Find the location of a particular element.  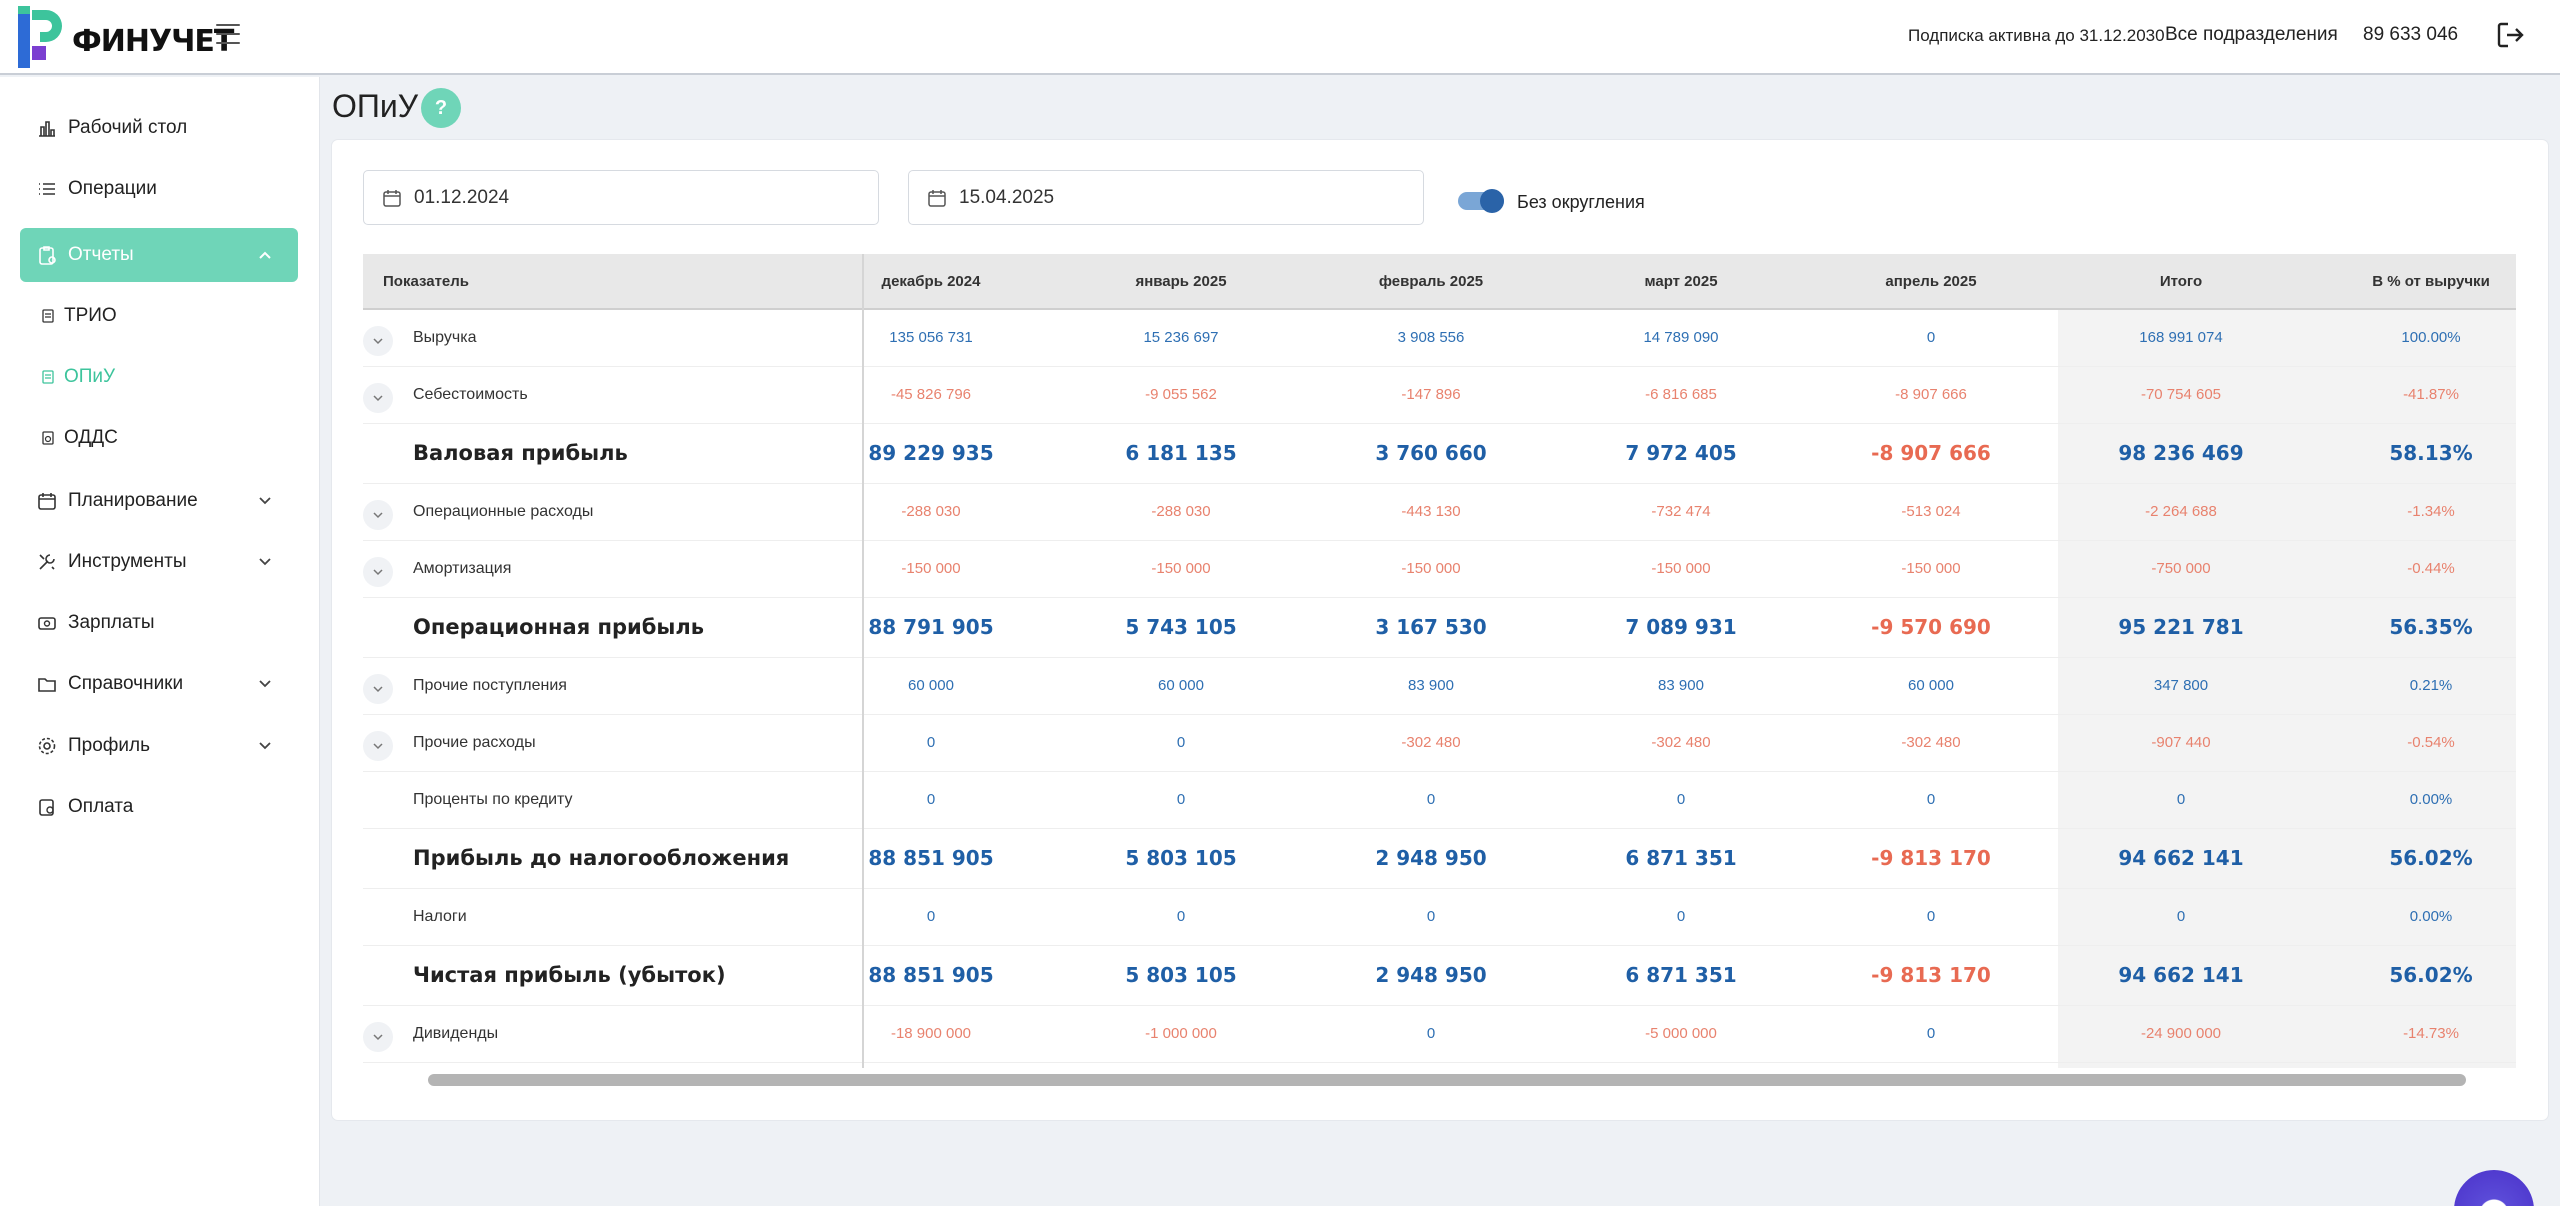

table-cell: -2 264 688 is located at coordinates (2181, 511).